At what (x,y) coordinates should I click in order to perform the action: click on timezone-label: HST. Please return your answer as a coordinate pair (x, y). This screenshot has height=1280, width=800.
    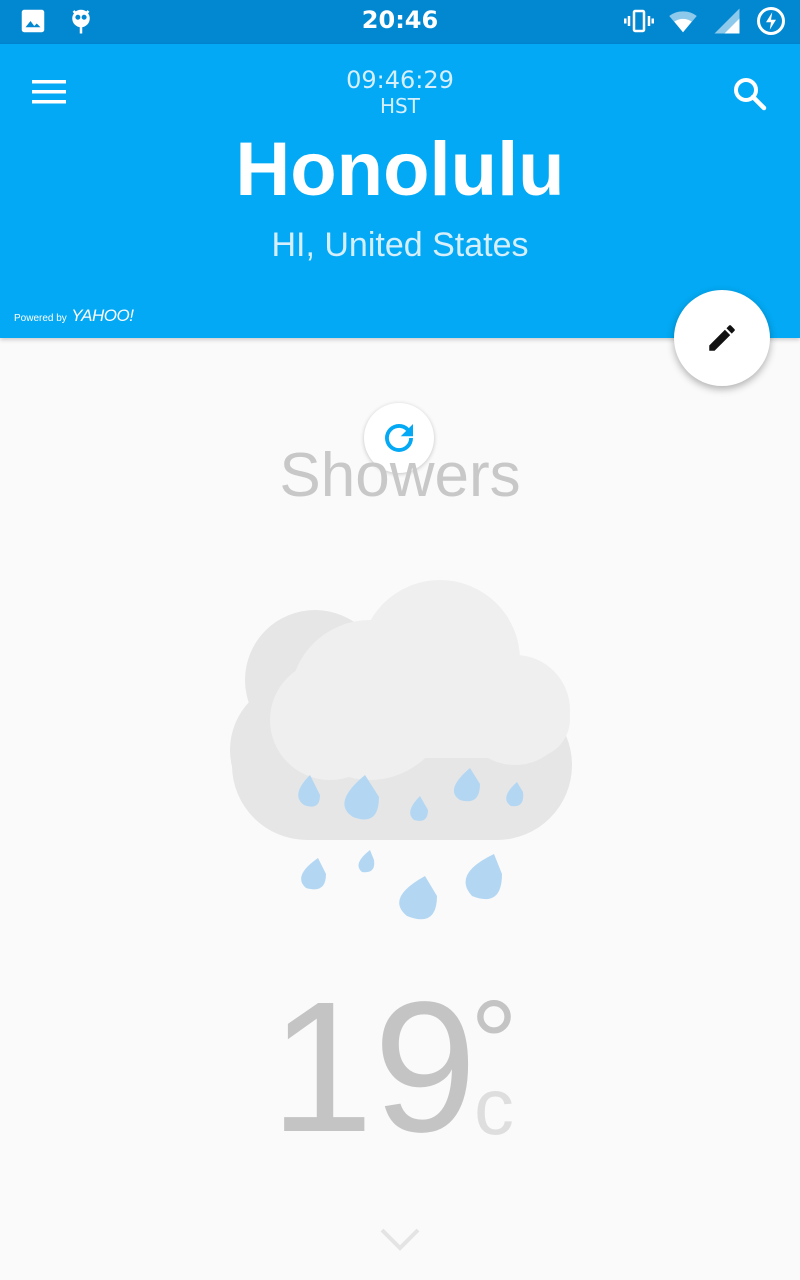
    Looking at the image, I should click on (400, 106).